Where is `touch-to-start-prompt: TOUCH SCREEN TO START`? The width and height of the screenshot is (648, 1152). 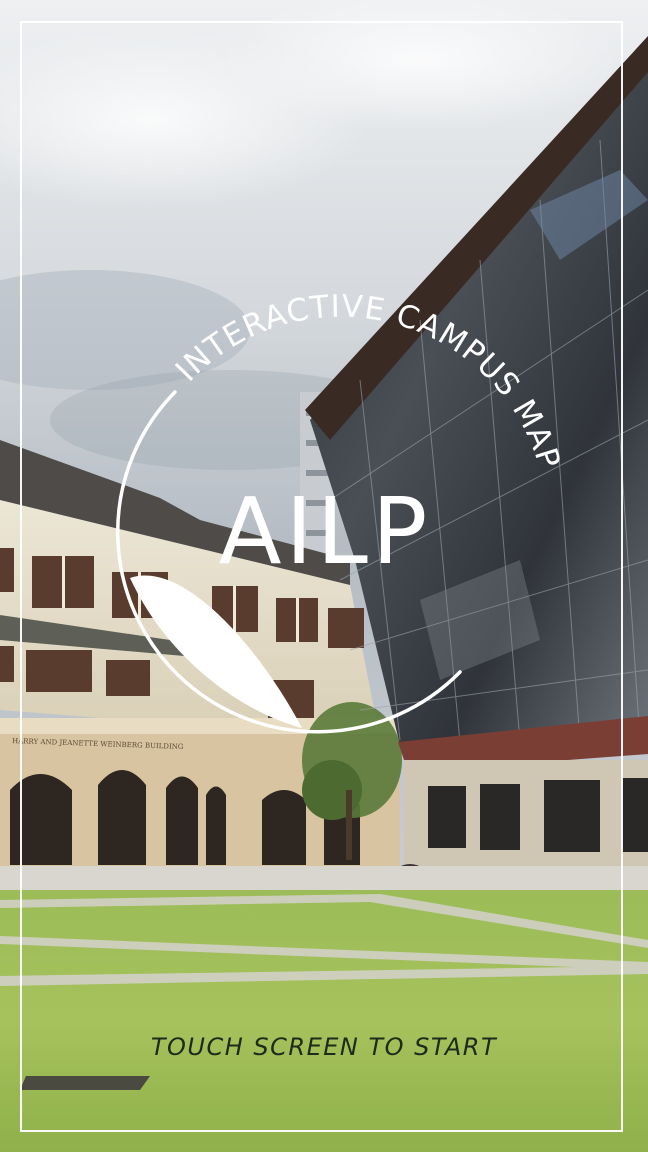
touch-to-start-prompt: TOUCH SCREEN TO START is located at coordinates (324, 1047).